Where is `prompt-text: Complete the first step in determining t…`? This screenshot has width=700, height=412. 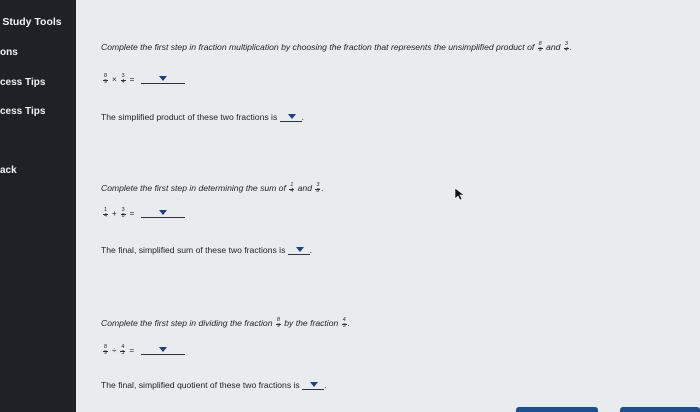
prompt-text: Complete the first step in determining t… is located at coordinates (193, 188).